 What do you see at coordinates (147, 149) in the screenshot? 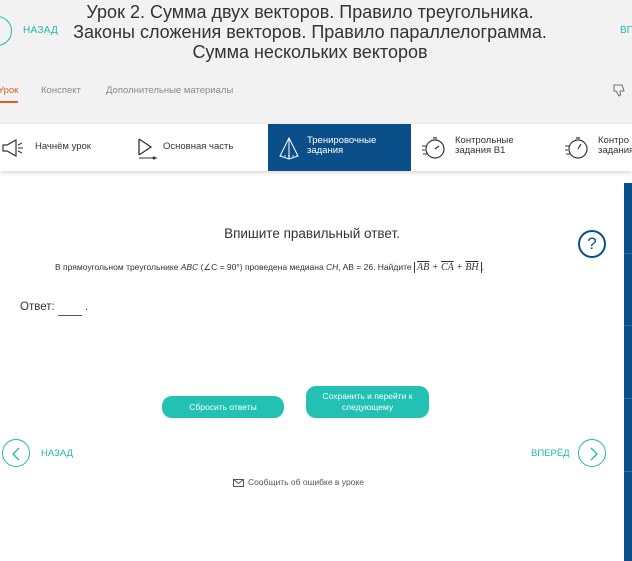
I see `play-icon` at bounding box center [147, 149].